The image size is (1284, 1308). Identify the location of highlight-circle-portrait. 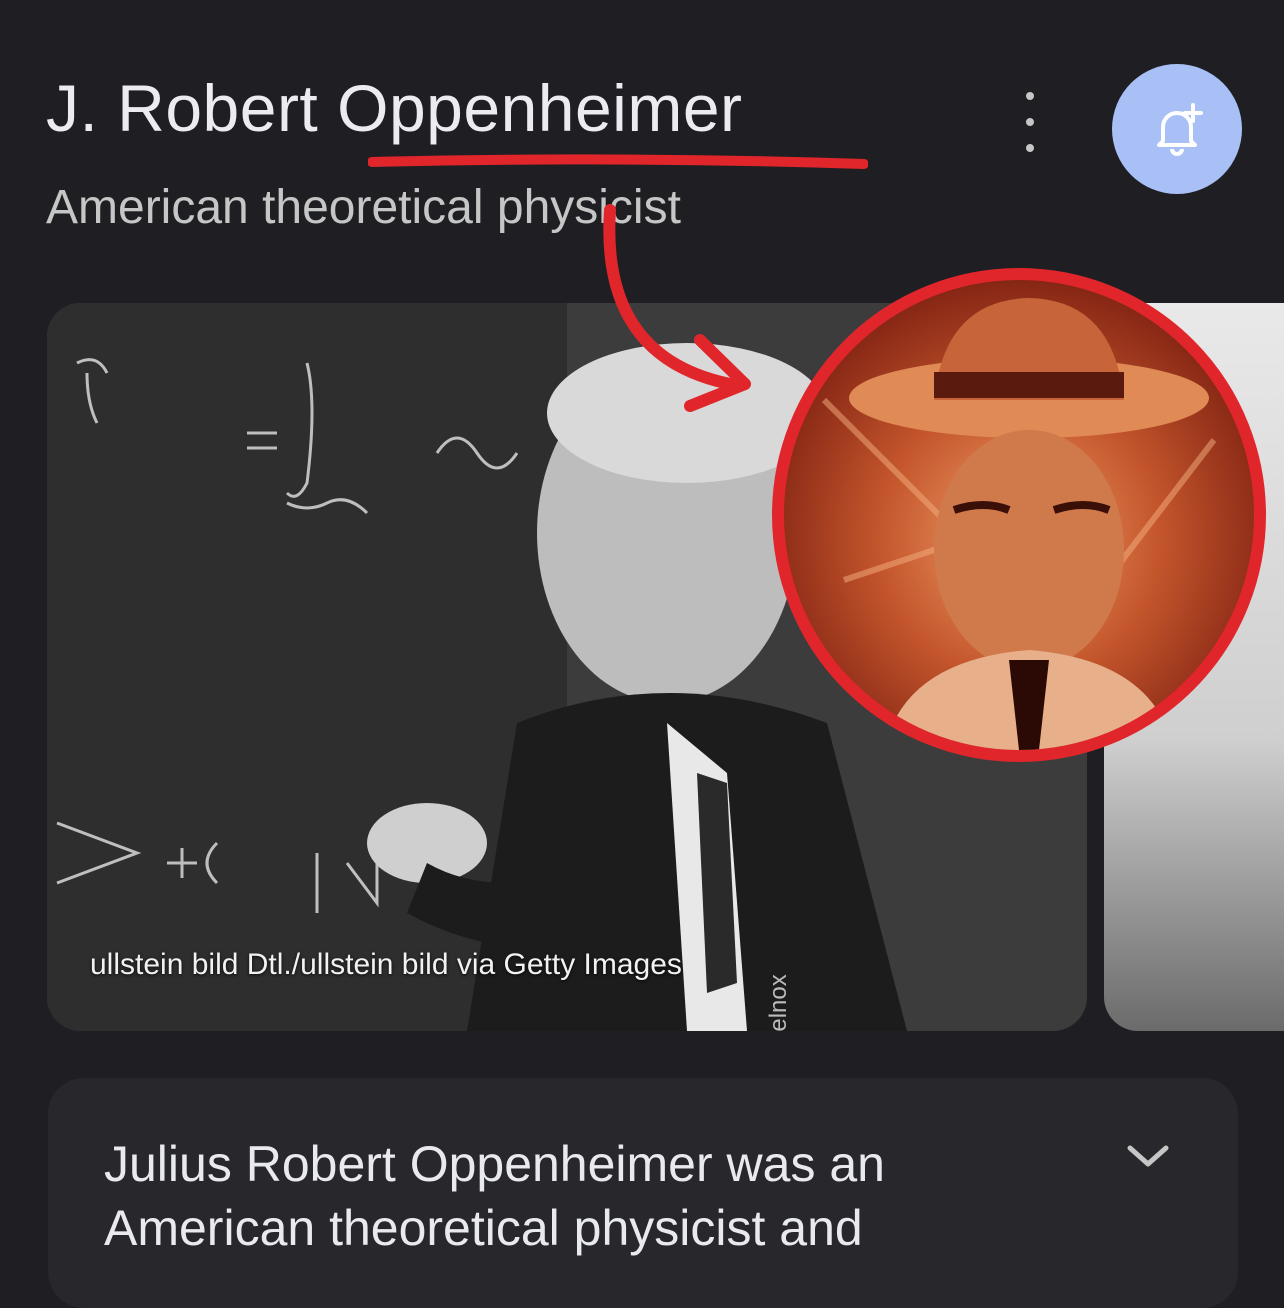
(1019, 515).